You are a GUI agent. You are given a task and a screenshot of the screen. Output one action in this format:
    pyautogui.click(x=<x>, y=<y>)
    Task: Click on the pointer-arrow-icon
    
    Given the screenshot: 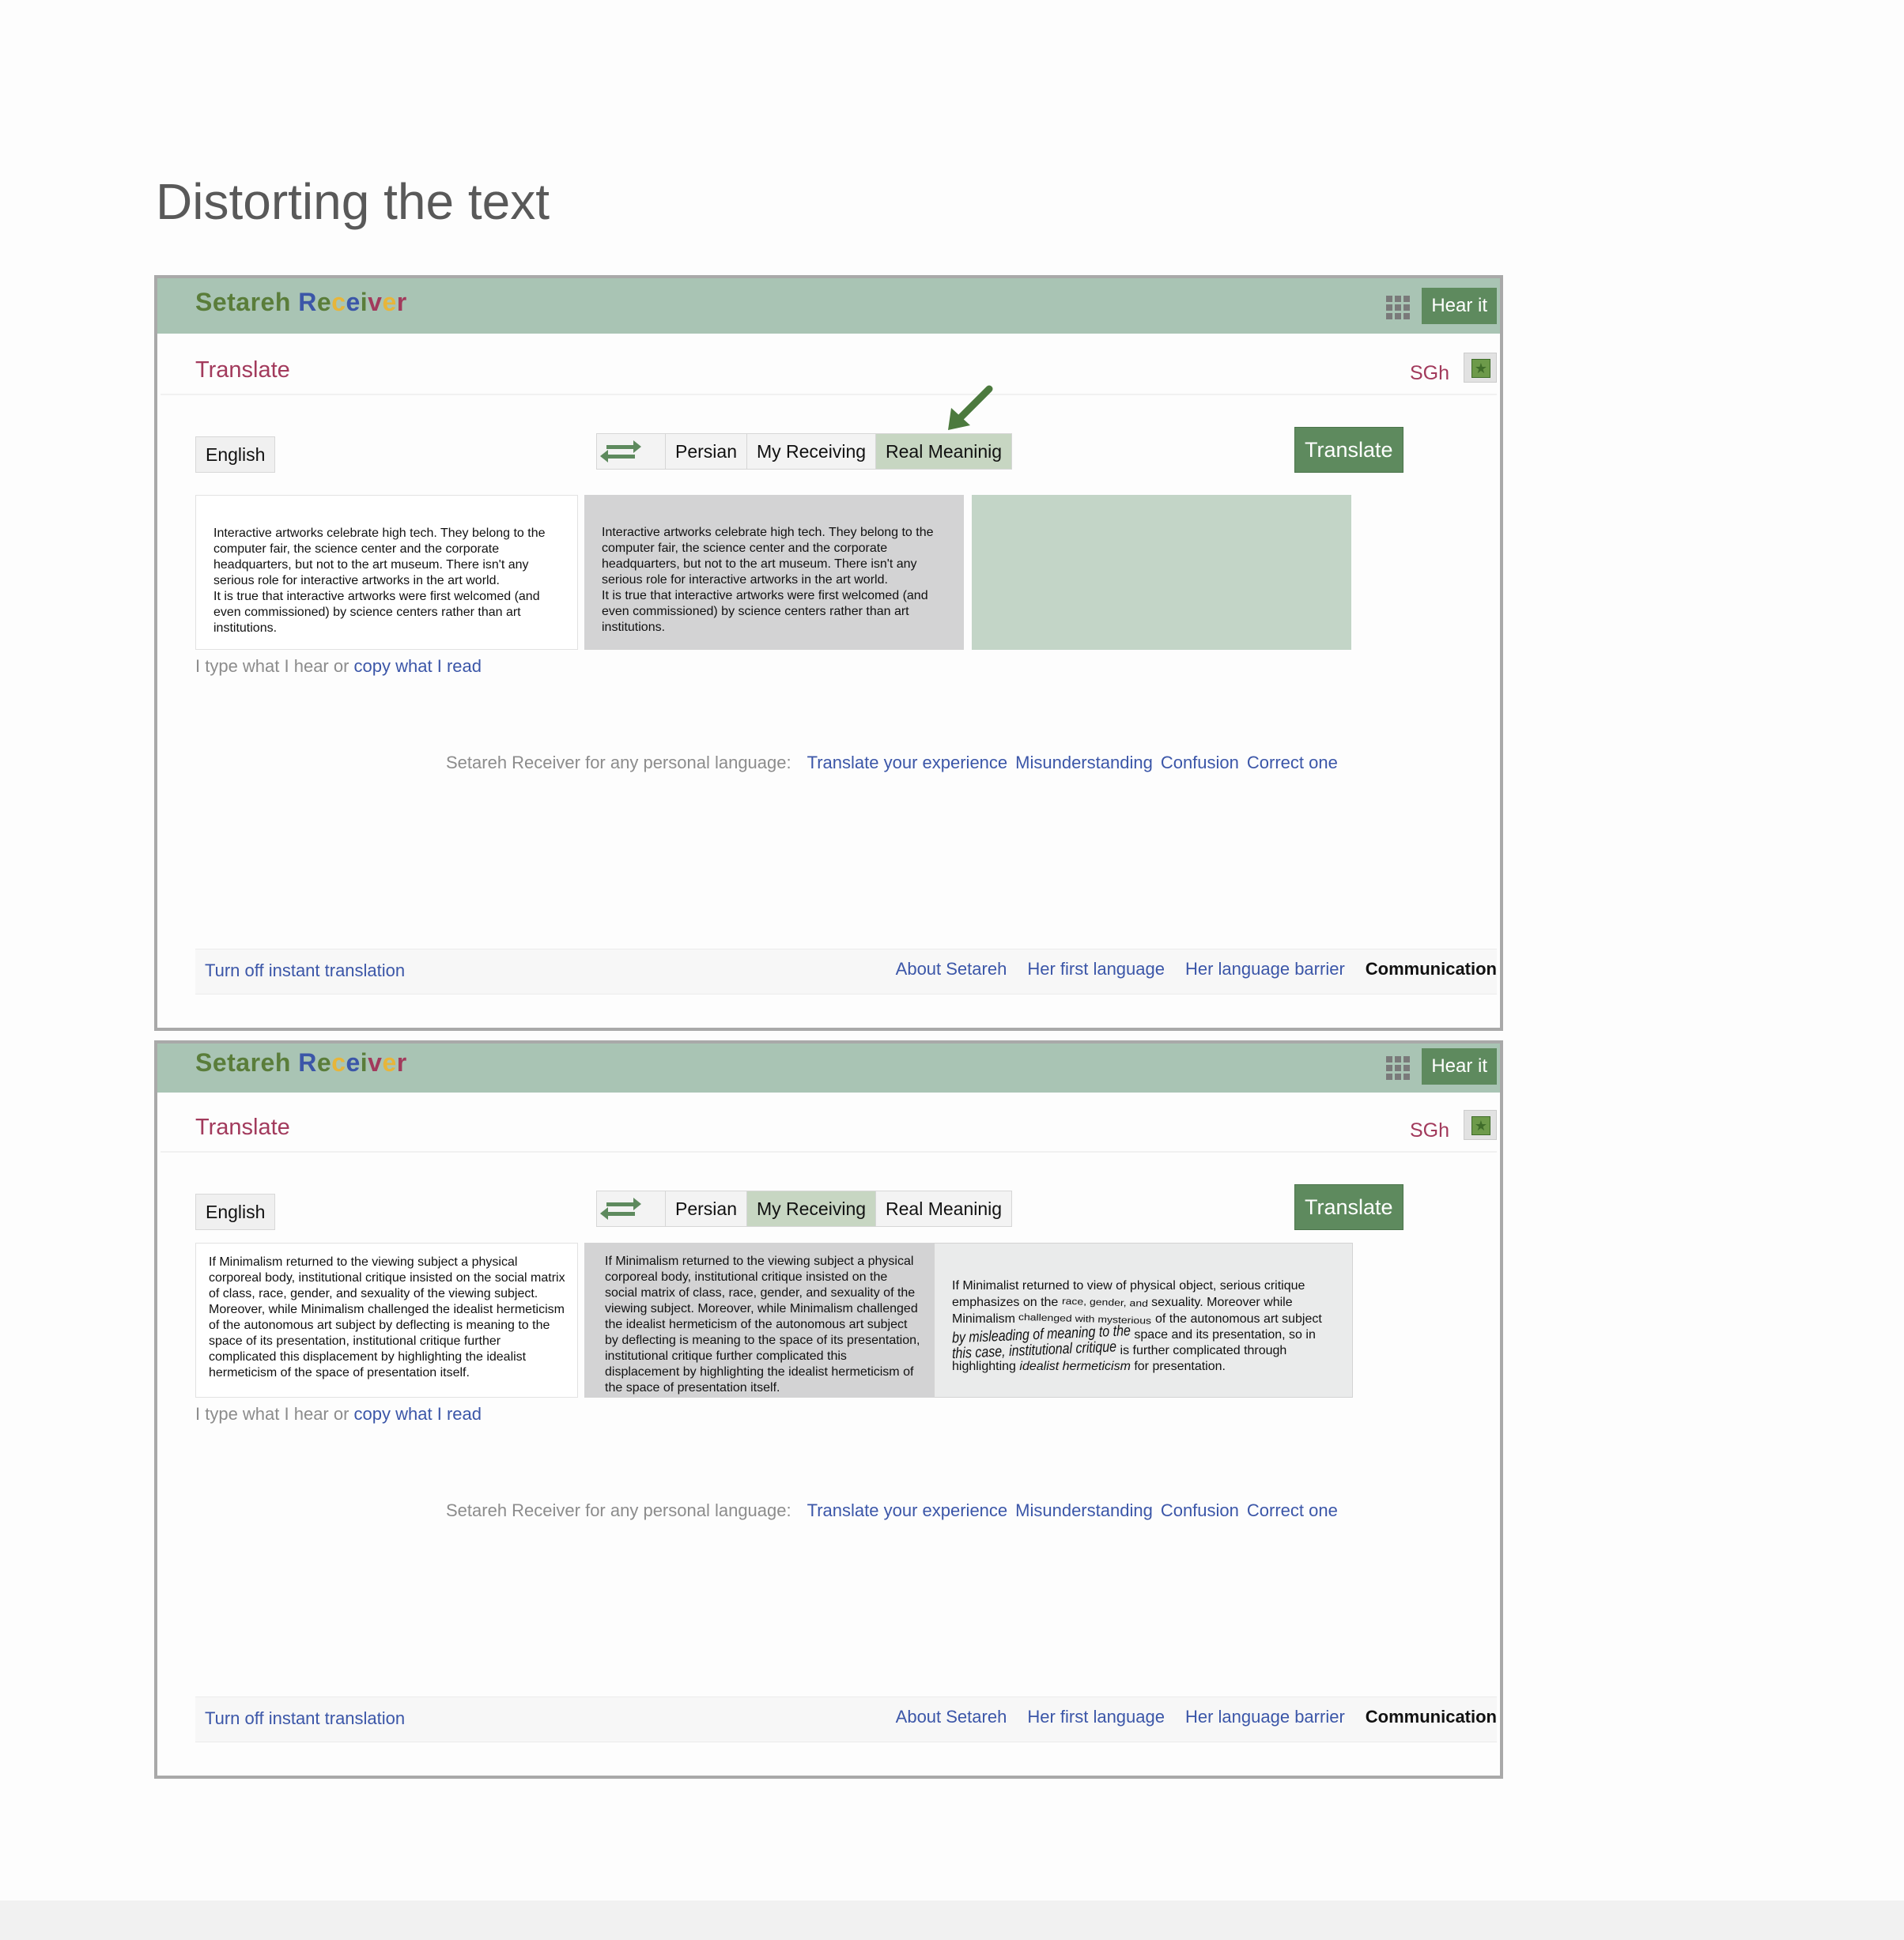 What is the action you would take?
    pyautogui.click(x=970, y=407)
    